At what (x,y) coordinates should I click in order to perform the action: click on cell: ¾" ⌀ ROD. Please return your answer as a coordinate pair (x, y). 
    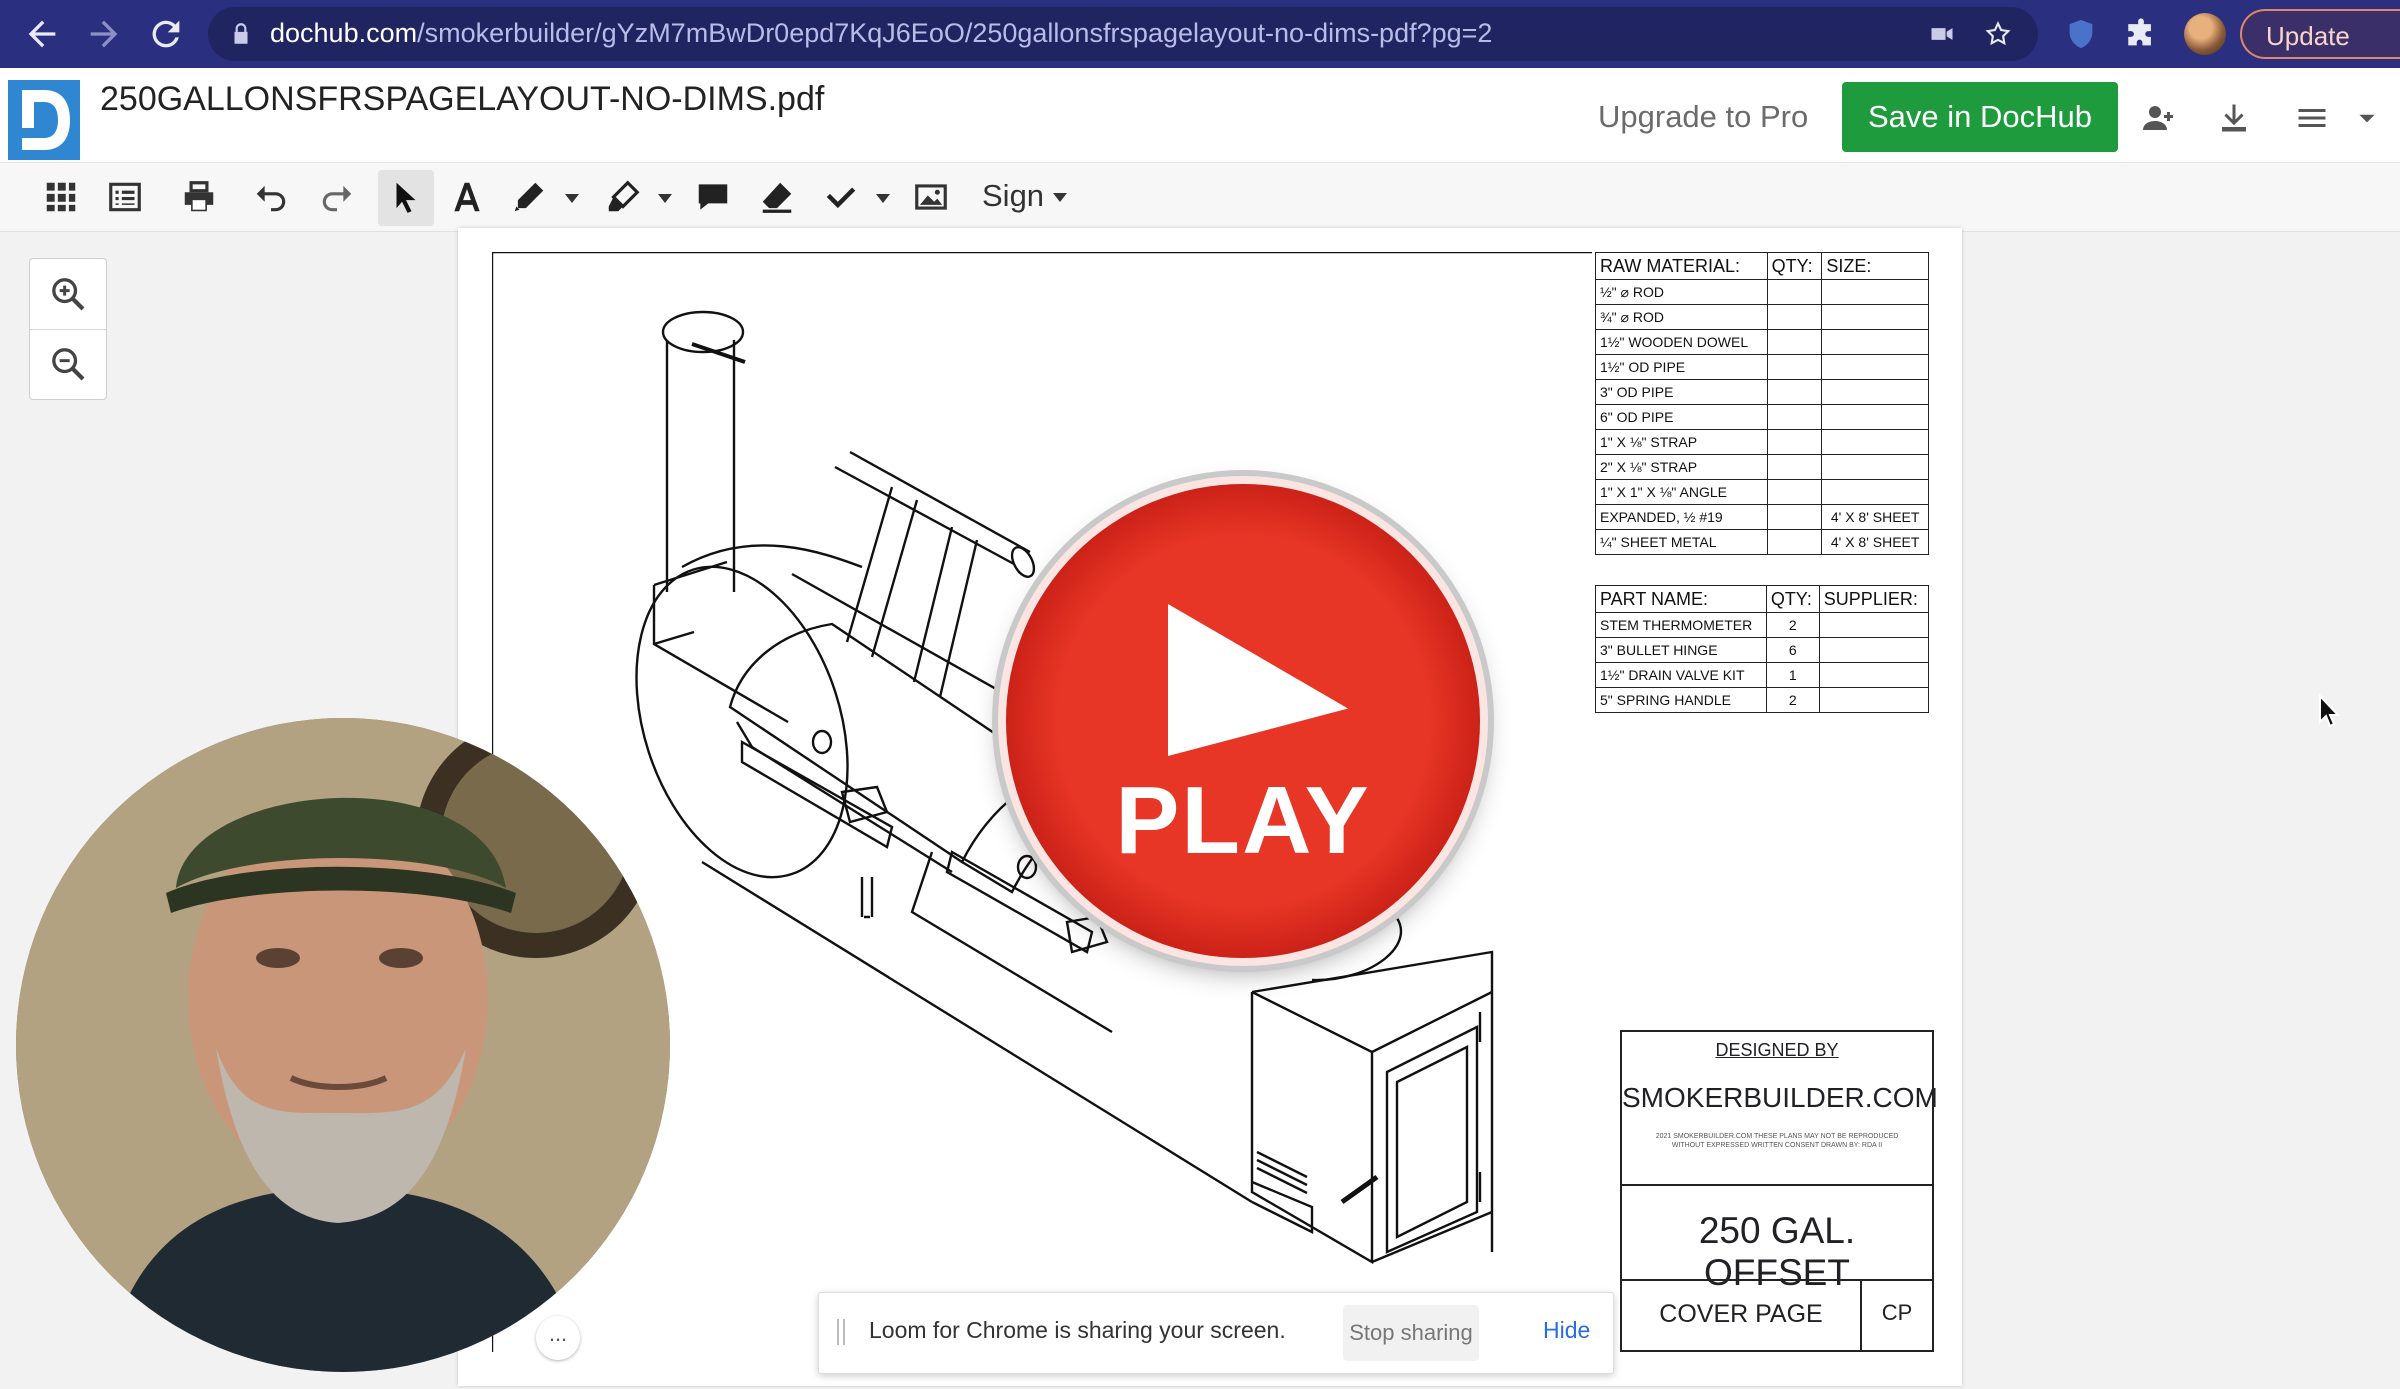
    Looking at the image, I should click on (1681, 317).